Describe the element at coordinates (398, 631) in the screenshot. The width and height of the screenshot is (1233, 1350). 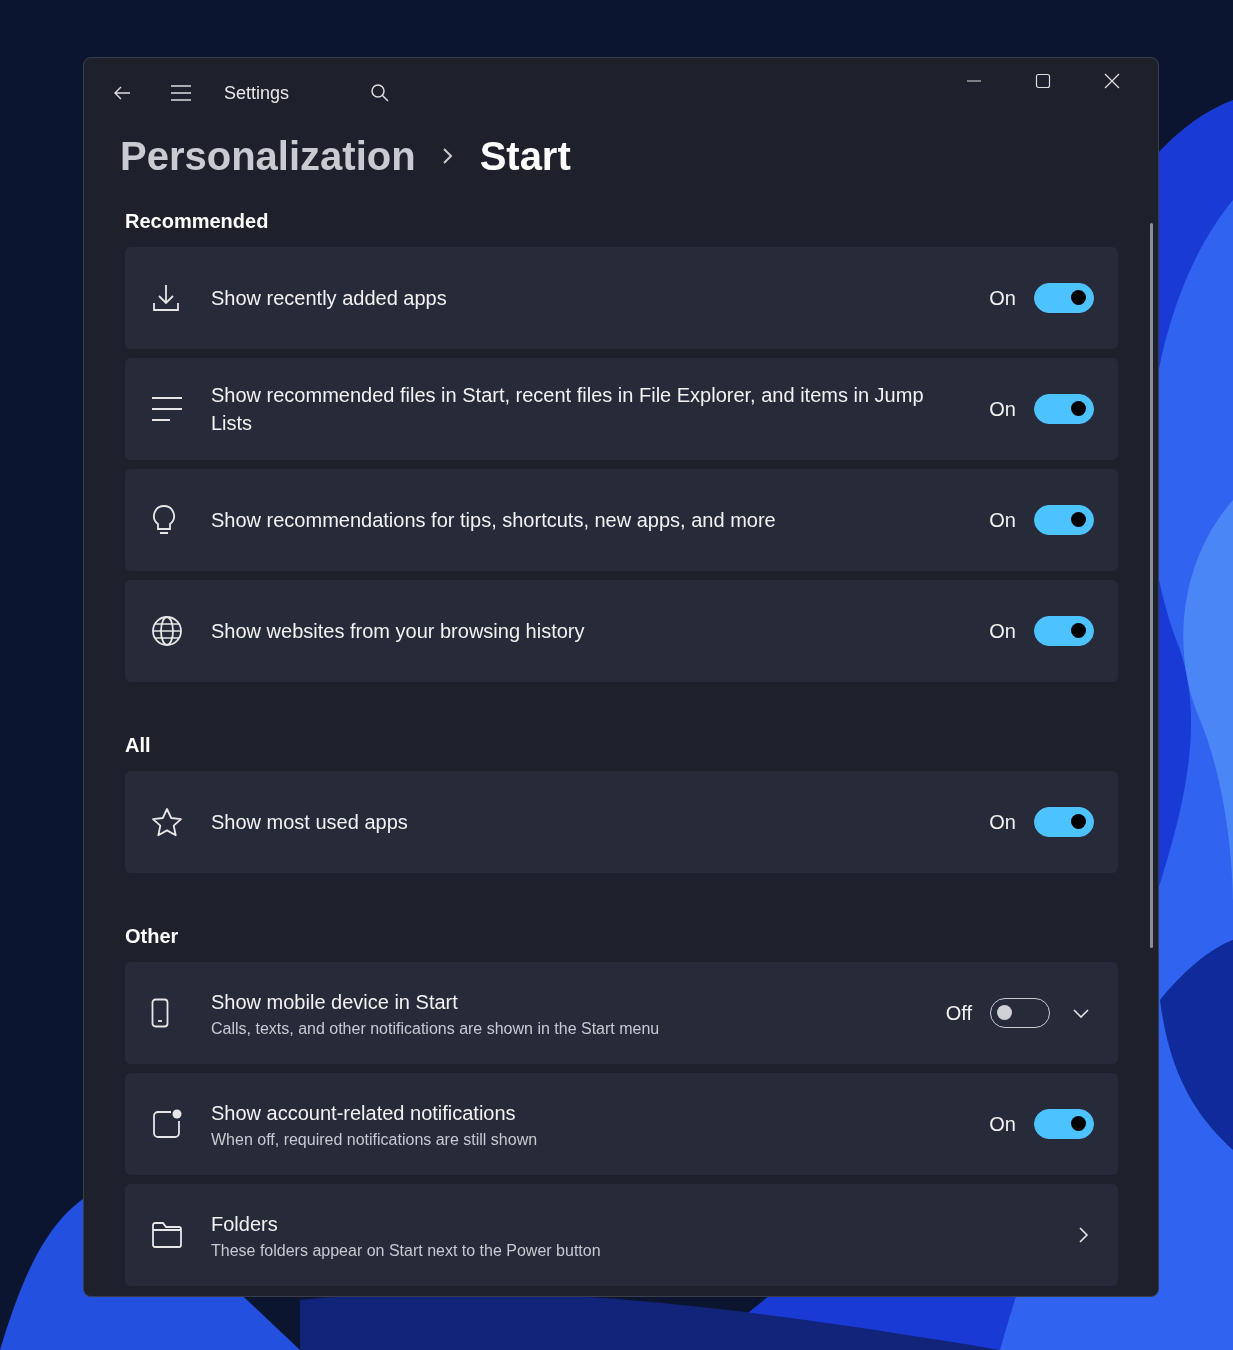
I see `setting-title: Show websites from your browsing history` at that location.